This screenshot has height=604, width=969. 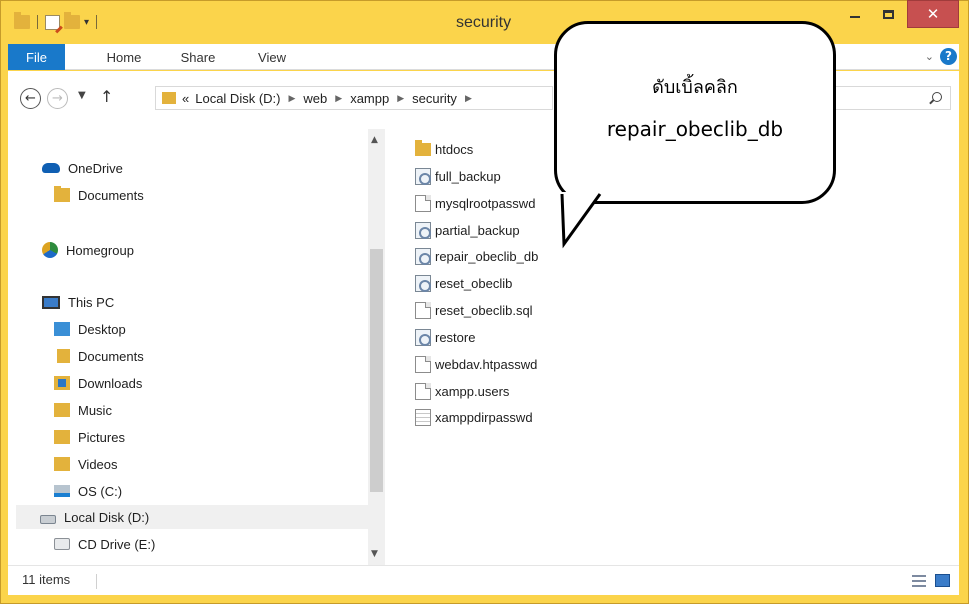 I want to click on nav-item-label: Downloads, so click(x=110, y=383).